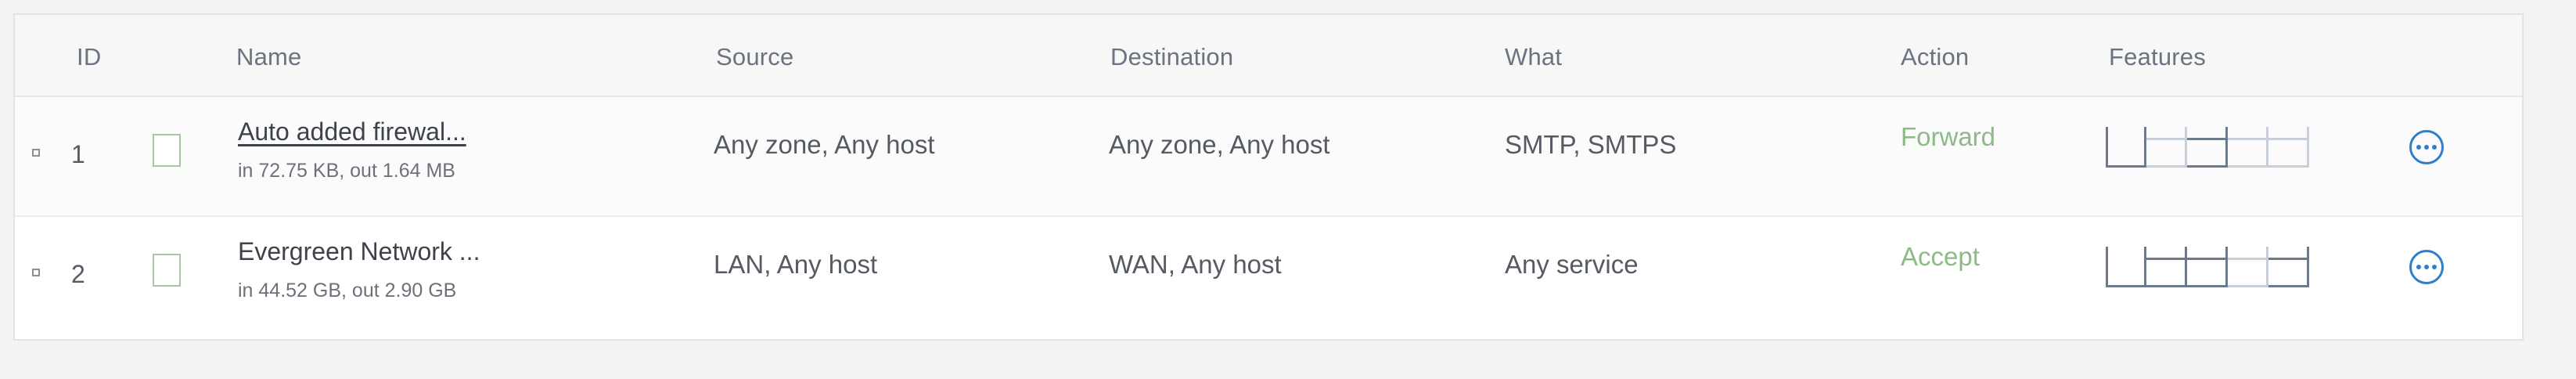  I want to click on rule-source: LAN, Any host, so click(796, 264).